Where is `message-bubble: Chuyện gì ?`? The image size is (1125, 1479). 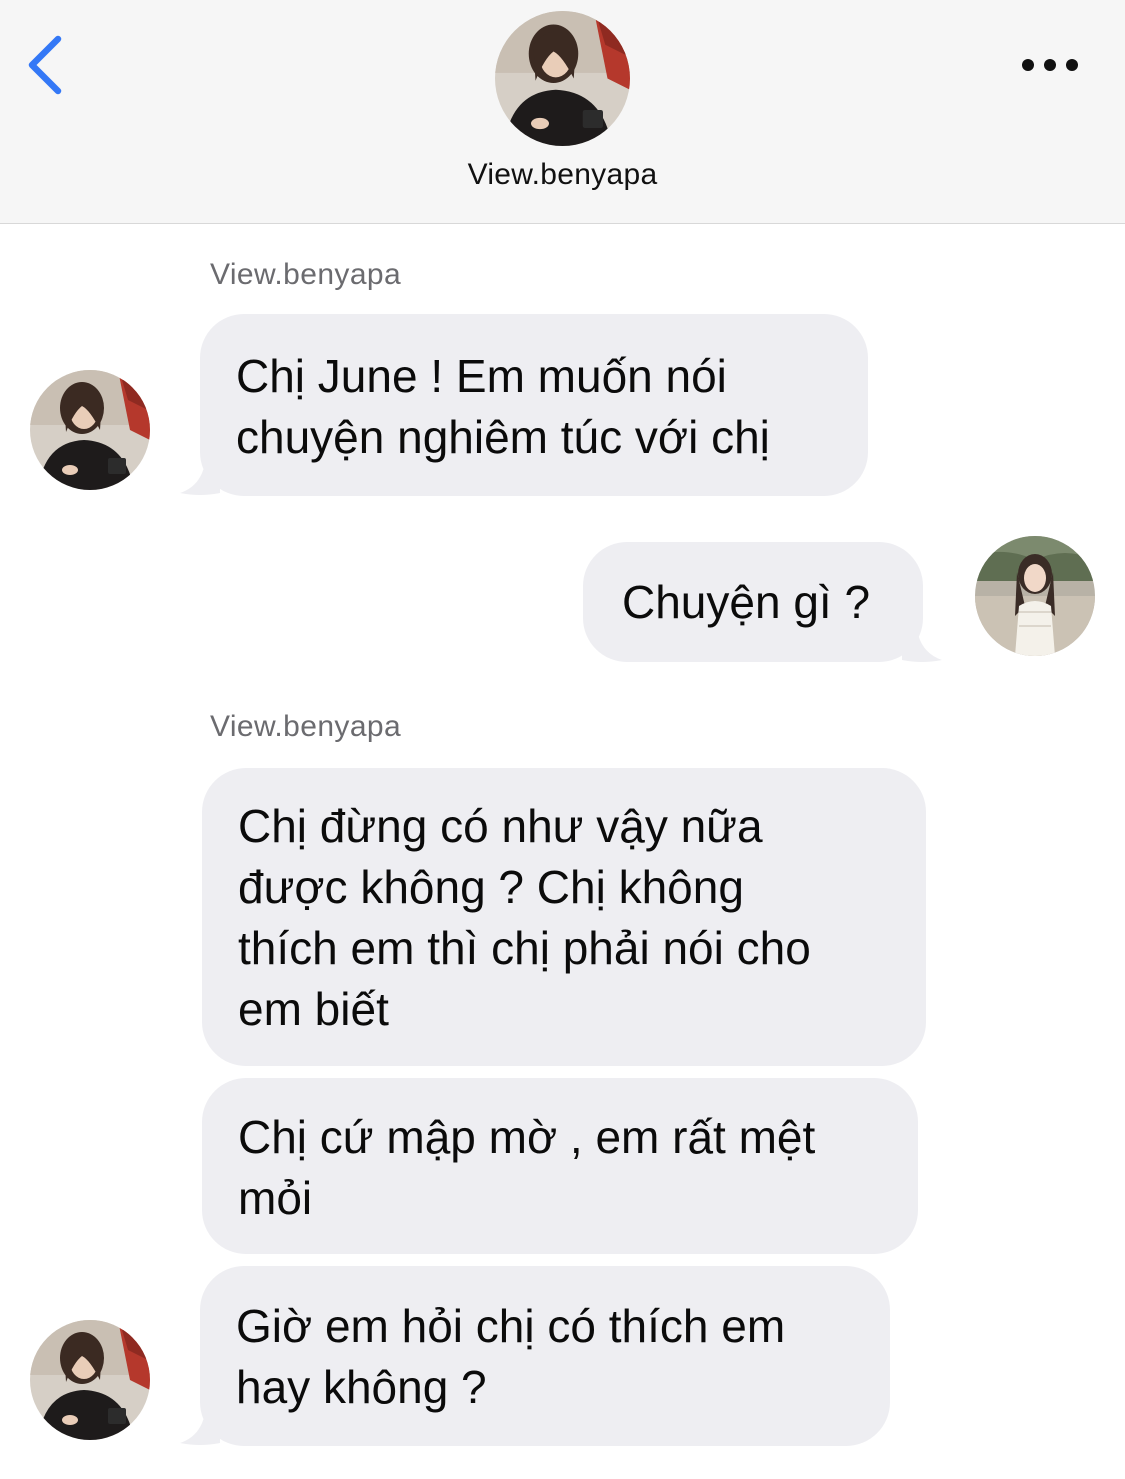 message-bubble: Chuyện gì ? is located at coordinates (753, 602).